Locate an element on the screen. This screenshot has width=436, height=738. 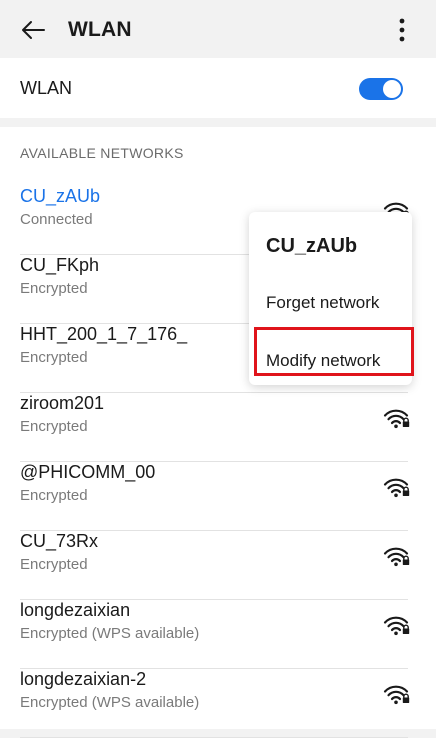
app-header: WLAN is located at coordinates (218, 29).